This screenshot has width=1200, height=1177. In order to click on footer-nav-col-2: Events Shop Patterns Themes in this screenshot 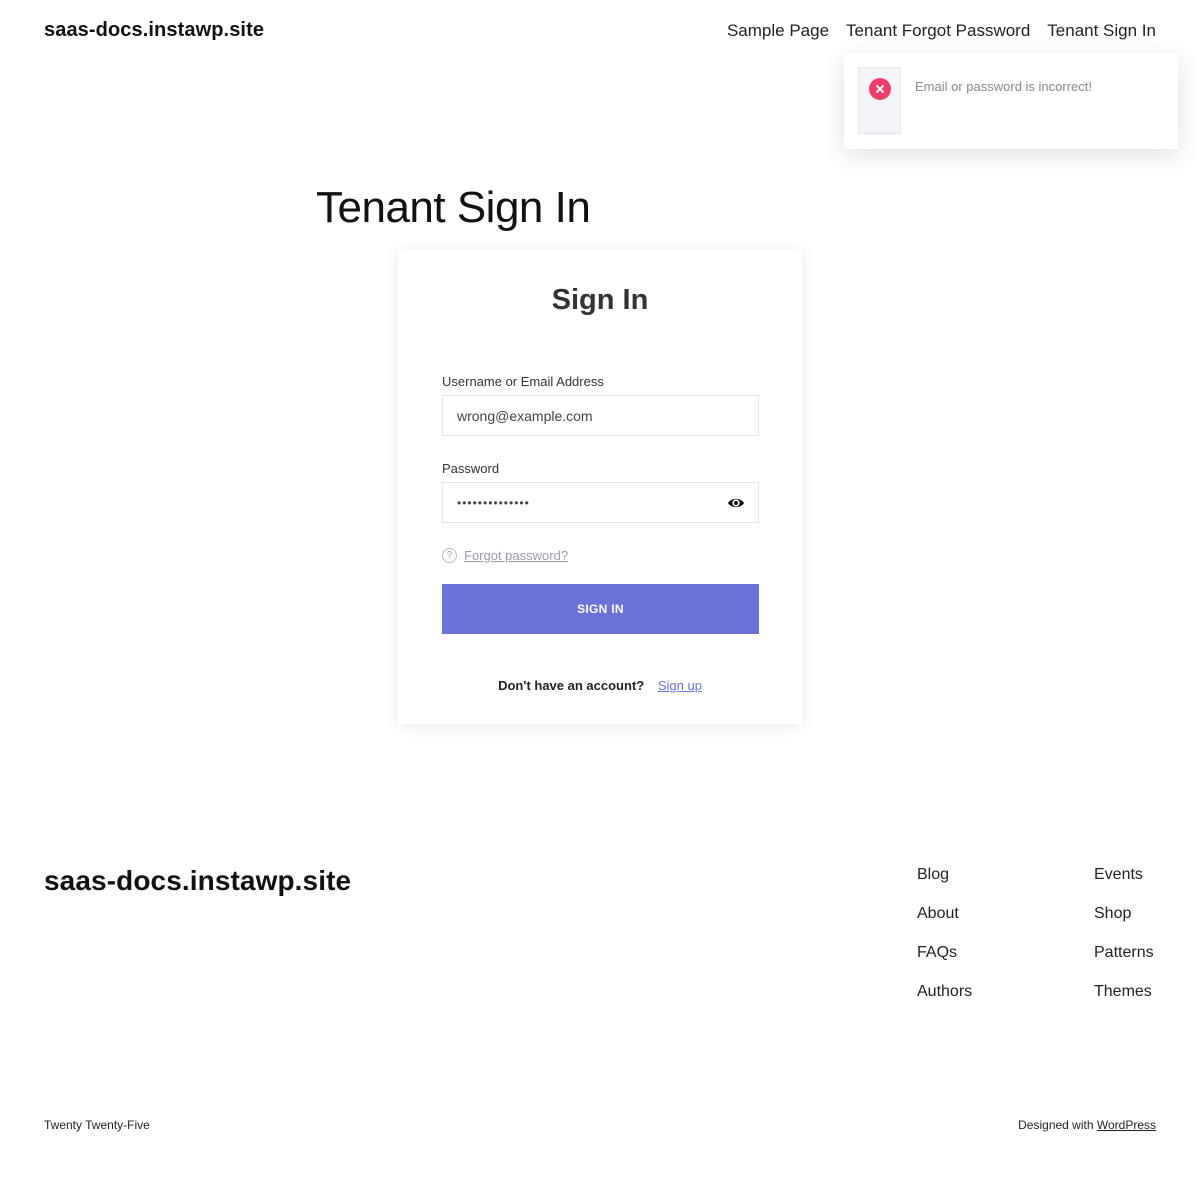, I will do `click(1124, 933)`.